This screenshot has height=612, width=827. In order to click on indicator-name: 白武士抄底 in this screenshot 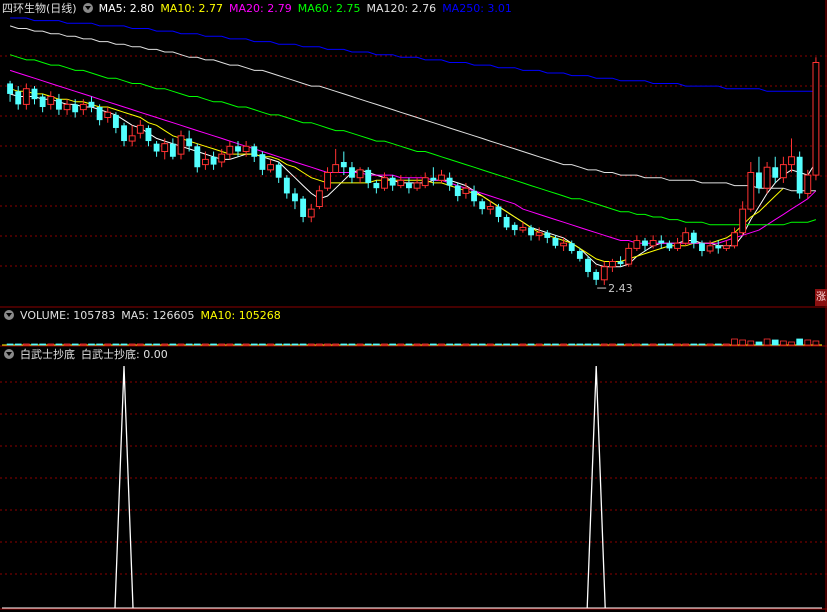, I will do `click(47, 354)`.